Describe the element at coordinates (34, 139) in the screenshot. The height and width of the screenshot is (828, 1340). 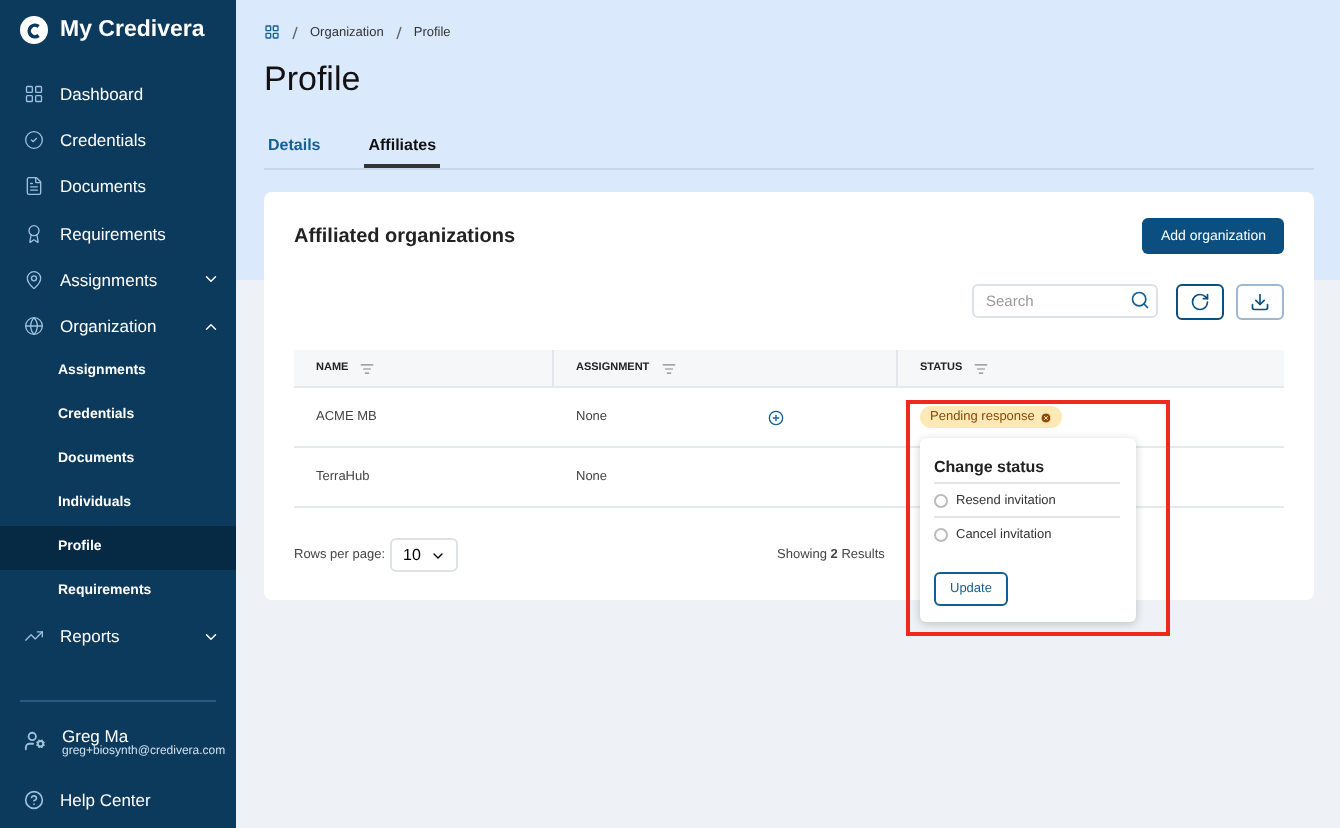
I see `check-circle-icon` at that location.